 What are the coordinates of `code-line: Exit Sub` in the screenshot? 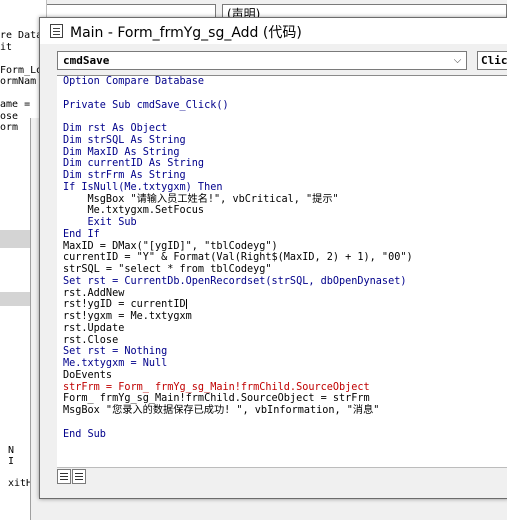 It's located at (100, 222).